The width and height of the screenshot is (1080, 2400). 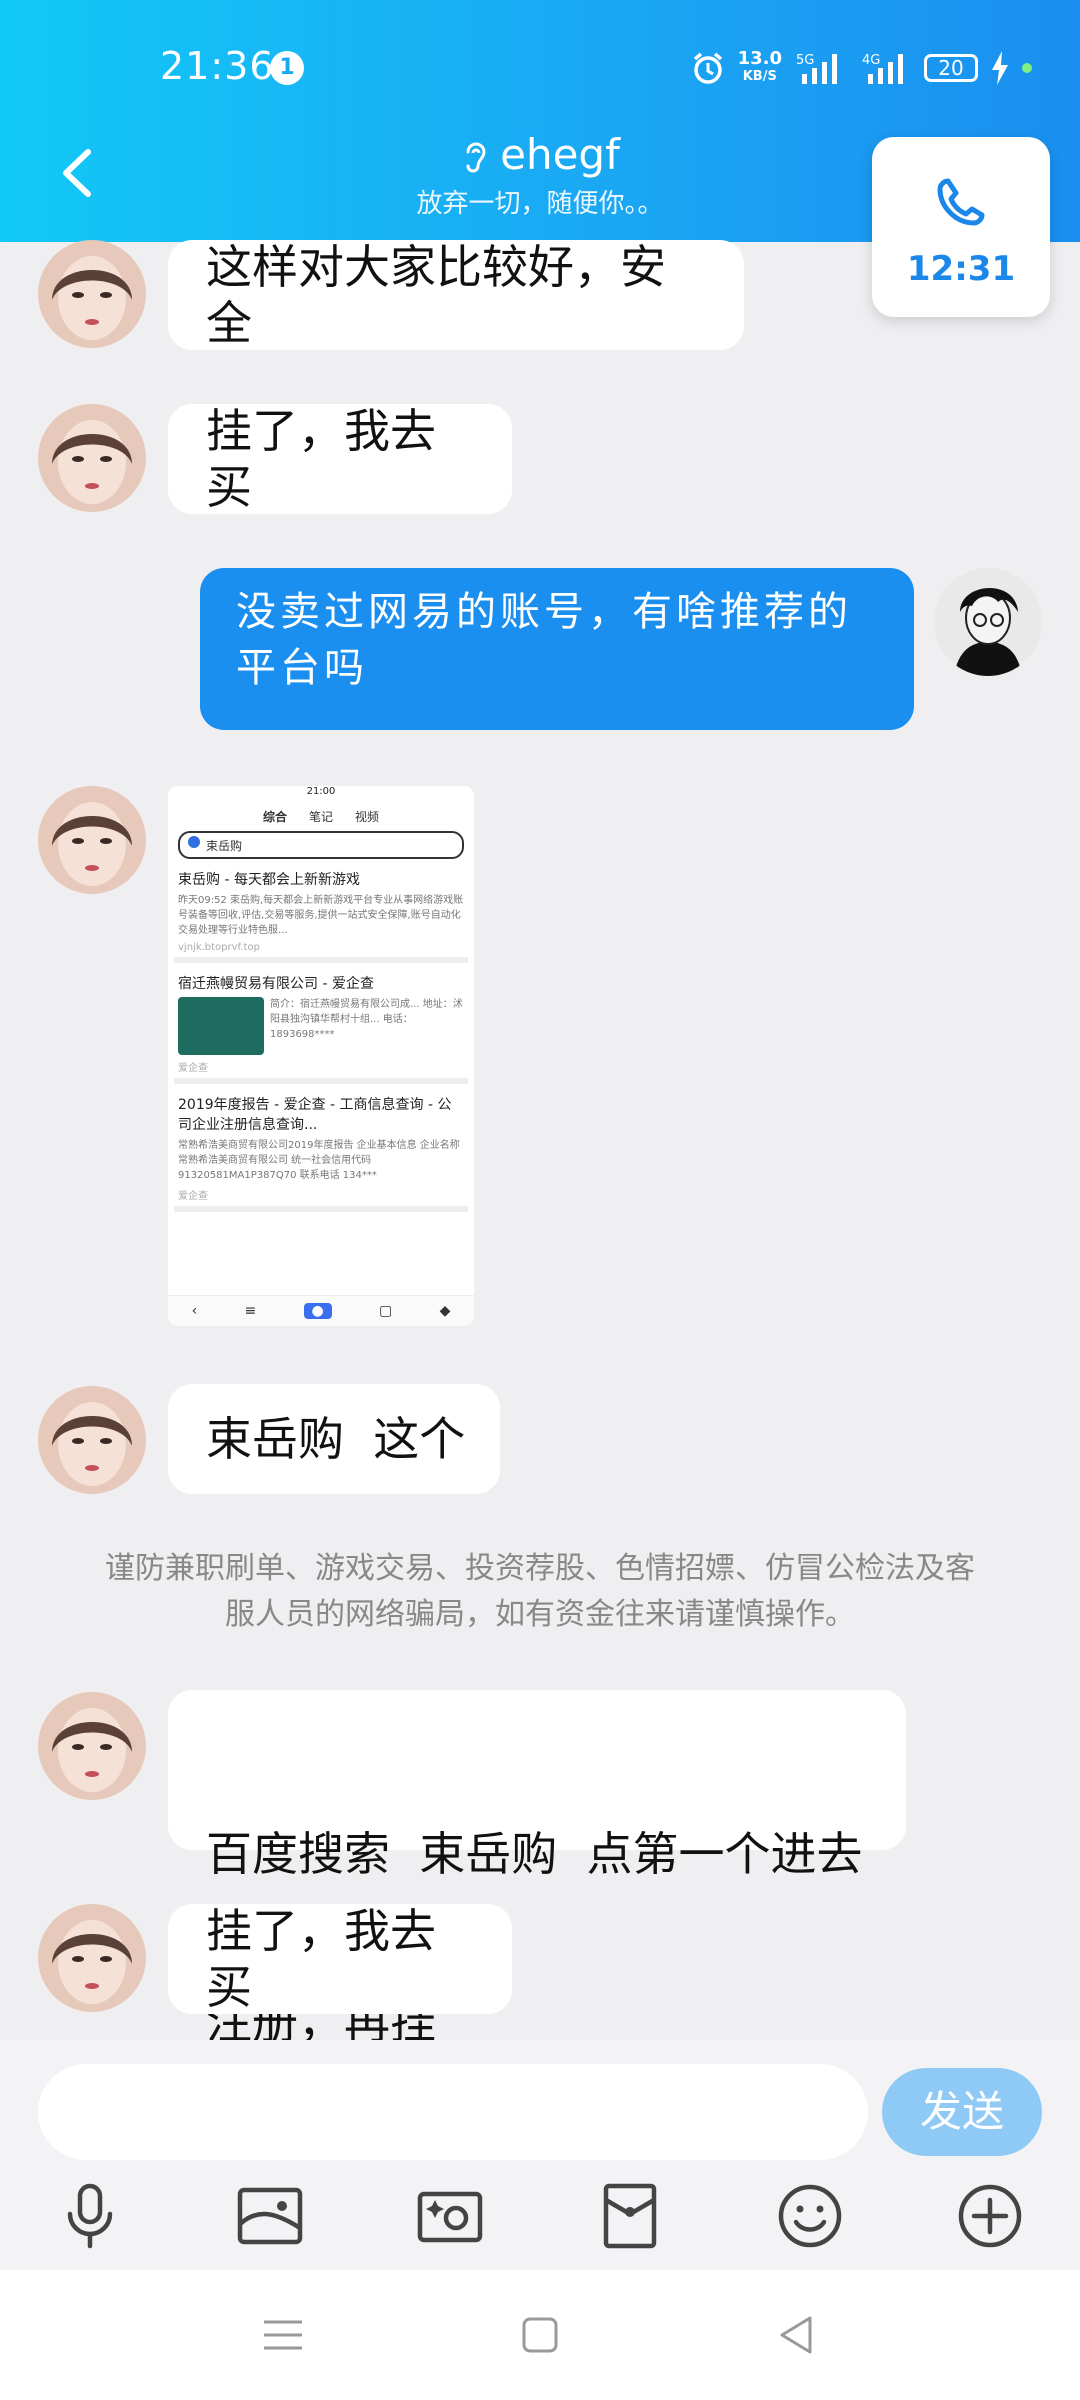 What do you see at coordinates (990, 2216) in the screenshot?
I see `plus-icon` at bounding box center [990, 2216].